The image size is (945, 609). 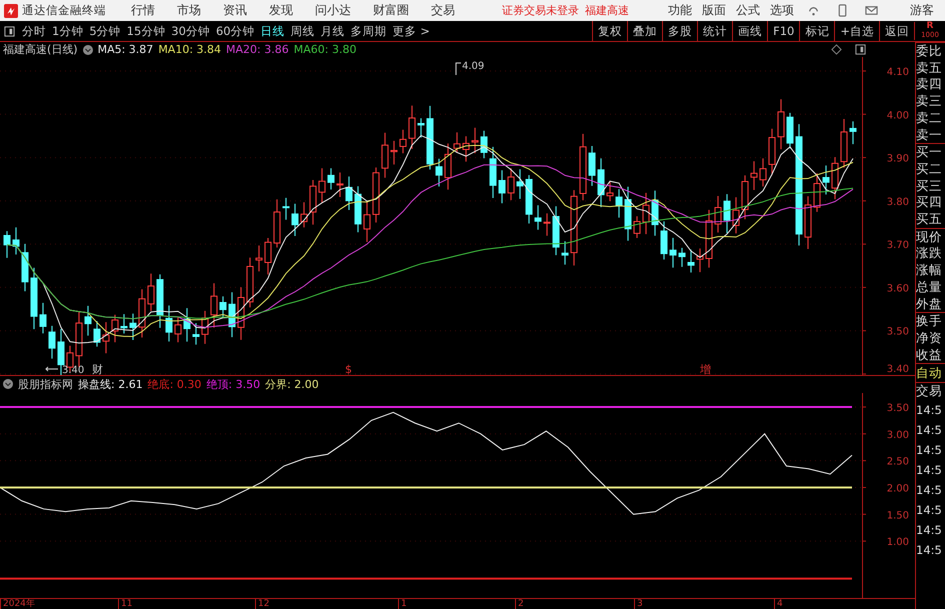 I want to click on menu-item: 财富圈, so click(x=391, y=10).